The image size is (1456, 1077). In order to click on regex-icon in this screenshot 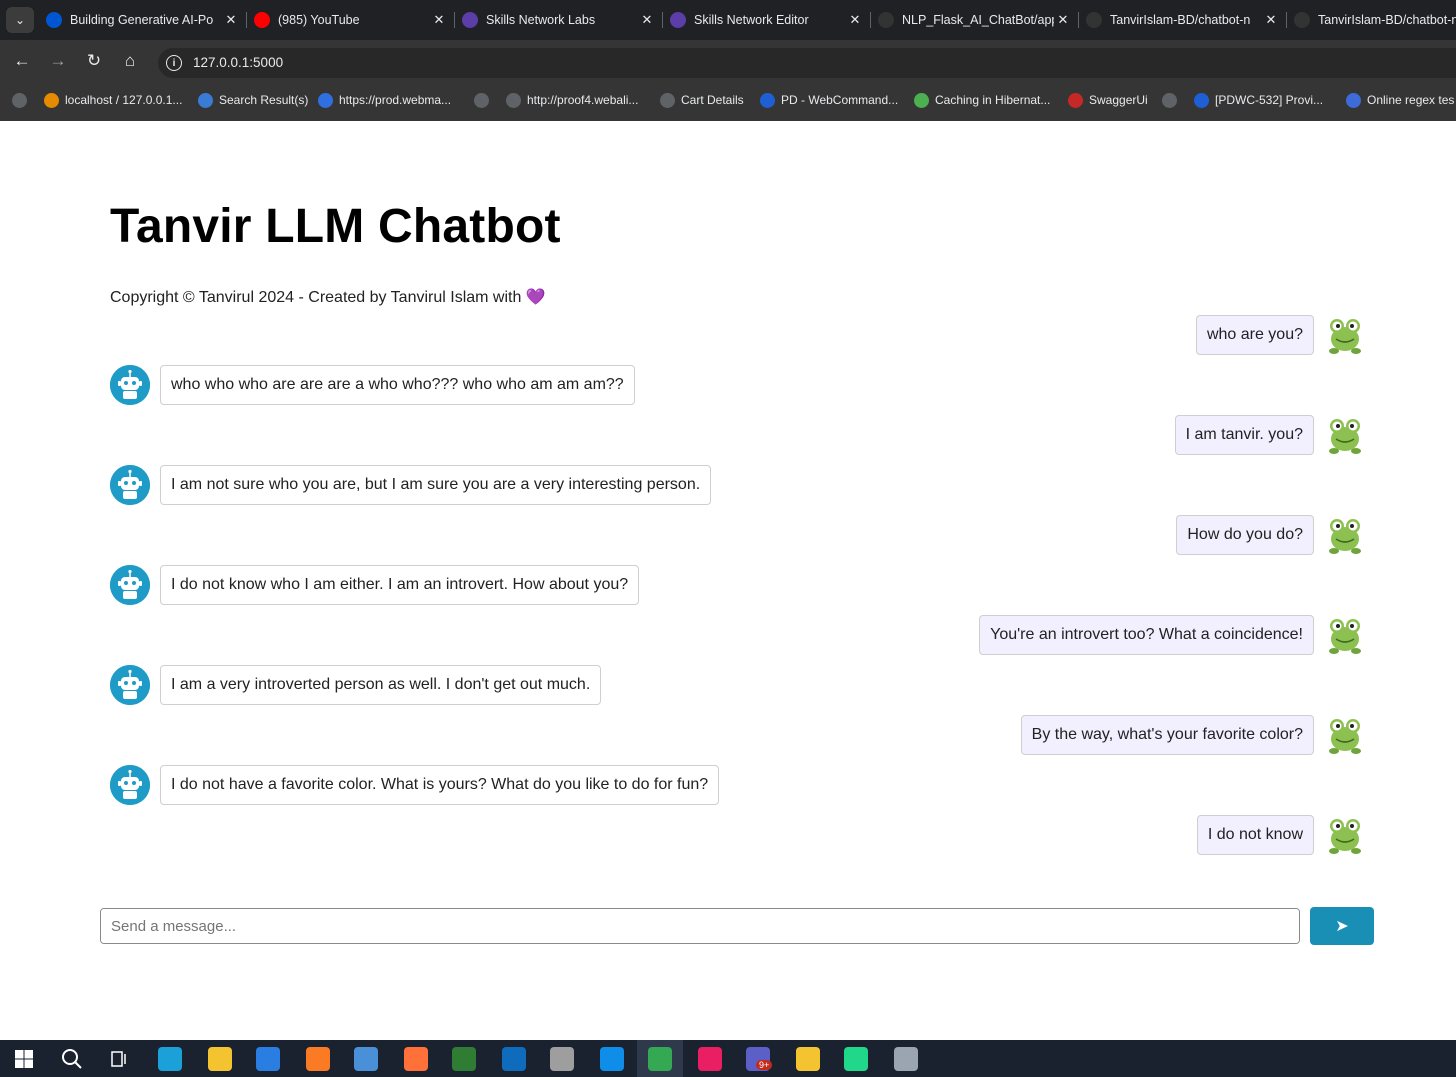, I will do `click(1353, 100)`.